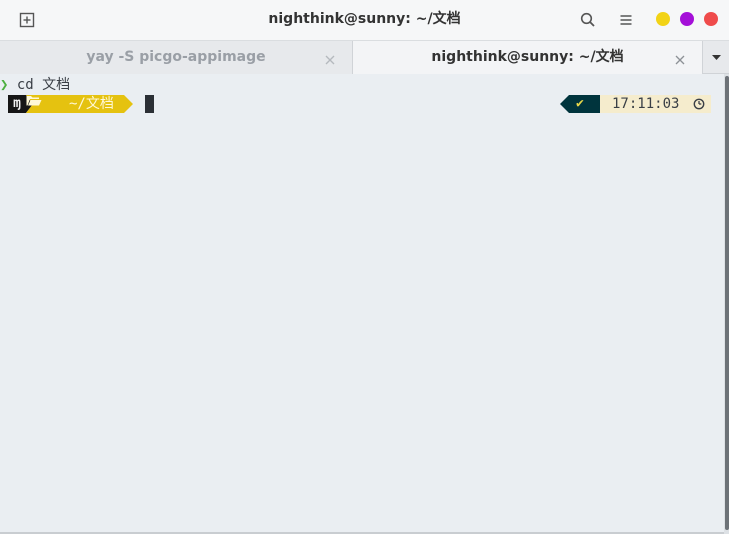 This screenshot has height=534, width=729. I want to click on scrollbar-thumb, so click(727, 303).